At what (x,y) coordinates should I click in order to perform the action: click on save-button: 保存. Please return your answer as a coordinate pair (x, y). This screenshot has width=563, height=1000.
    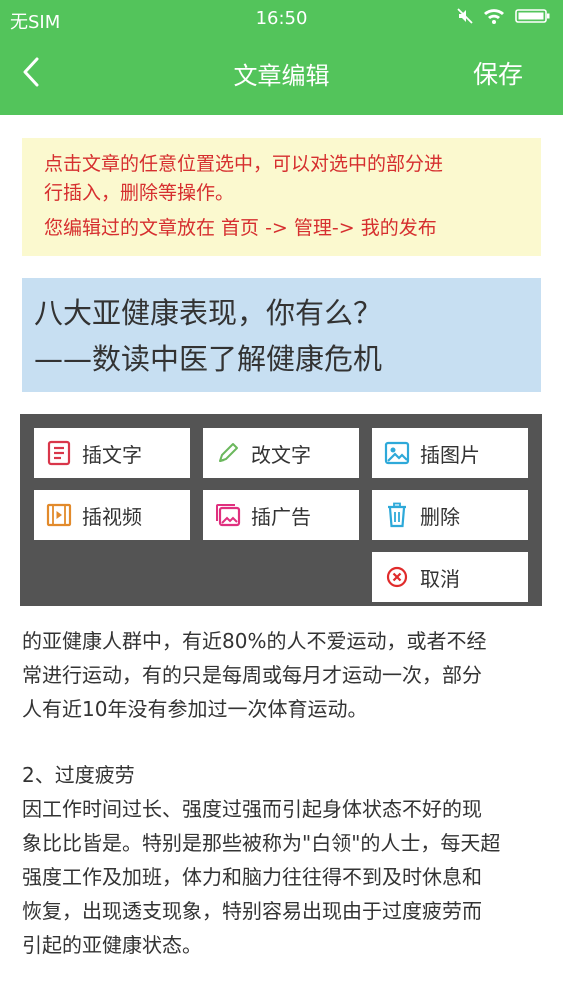
    Looking at the image, I should click on (498, 73).